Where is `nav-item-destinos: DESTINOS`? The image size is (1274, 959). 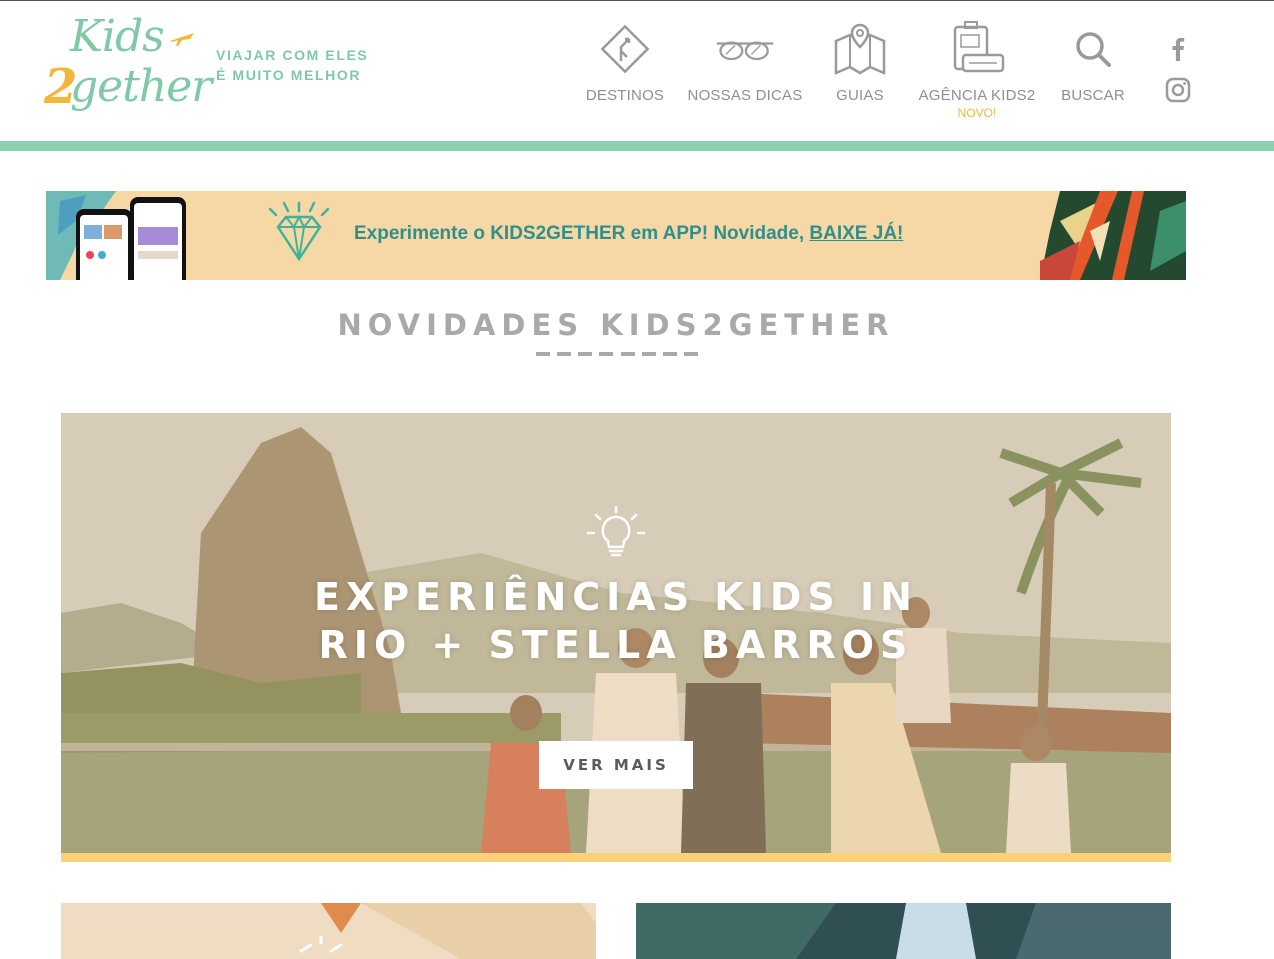
nav-item-destinos: DESTINOS is located at coordinates (625, 61).